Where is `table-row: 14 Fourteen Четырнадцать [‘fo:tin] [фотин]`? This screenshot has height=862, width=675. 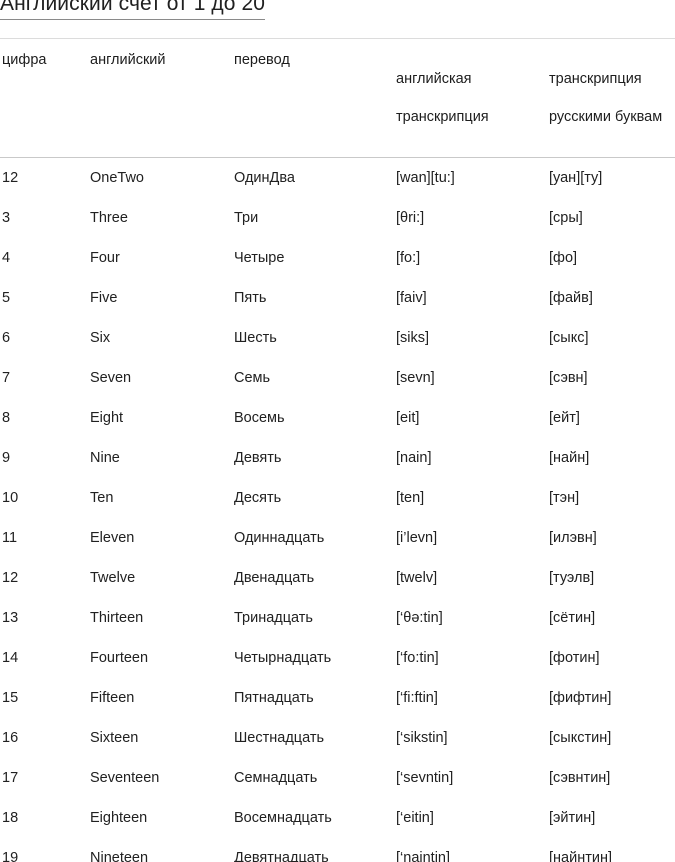 table-row: 14 Fourteen Четырнадцать [‘fo:tin] [фотин] is located at coordinates (337, 658).